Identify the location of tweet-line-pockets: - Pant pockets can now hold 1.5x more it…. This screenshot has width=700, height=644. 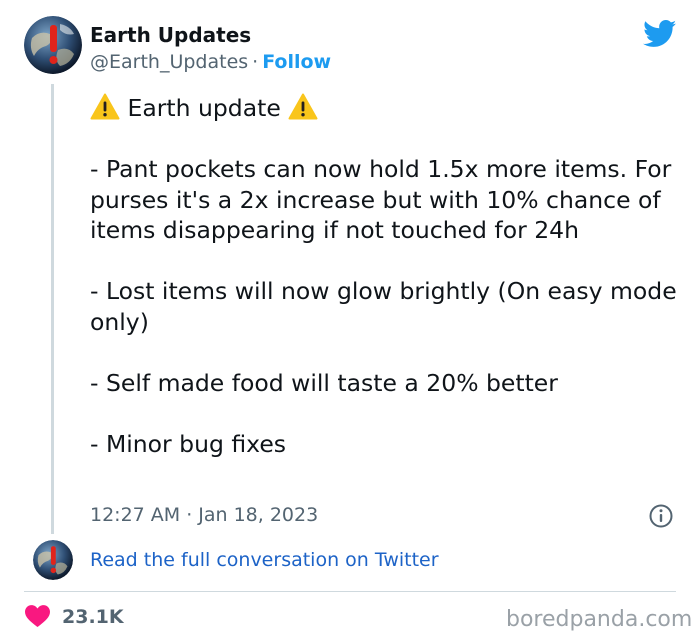
(384, 199).